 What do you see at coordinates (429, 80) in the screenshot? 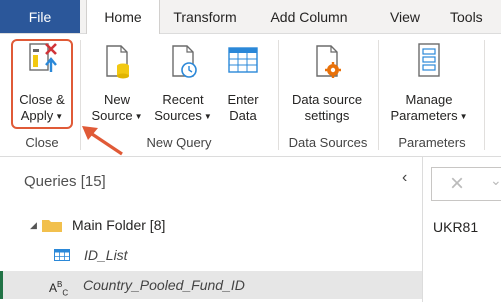
I see `manage-parameters-button: Manage Parameters ▼` at bounding box center [429, 80].